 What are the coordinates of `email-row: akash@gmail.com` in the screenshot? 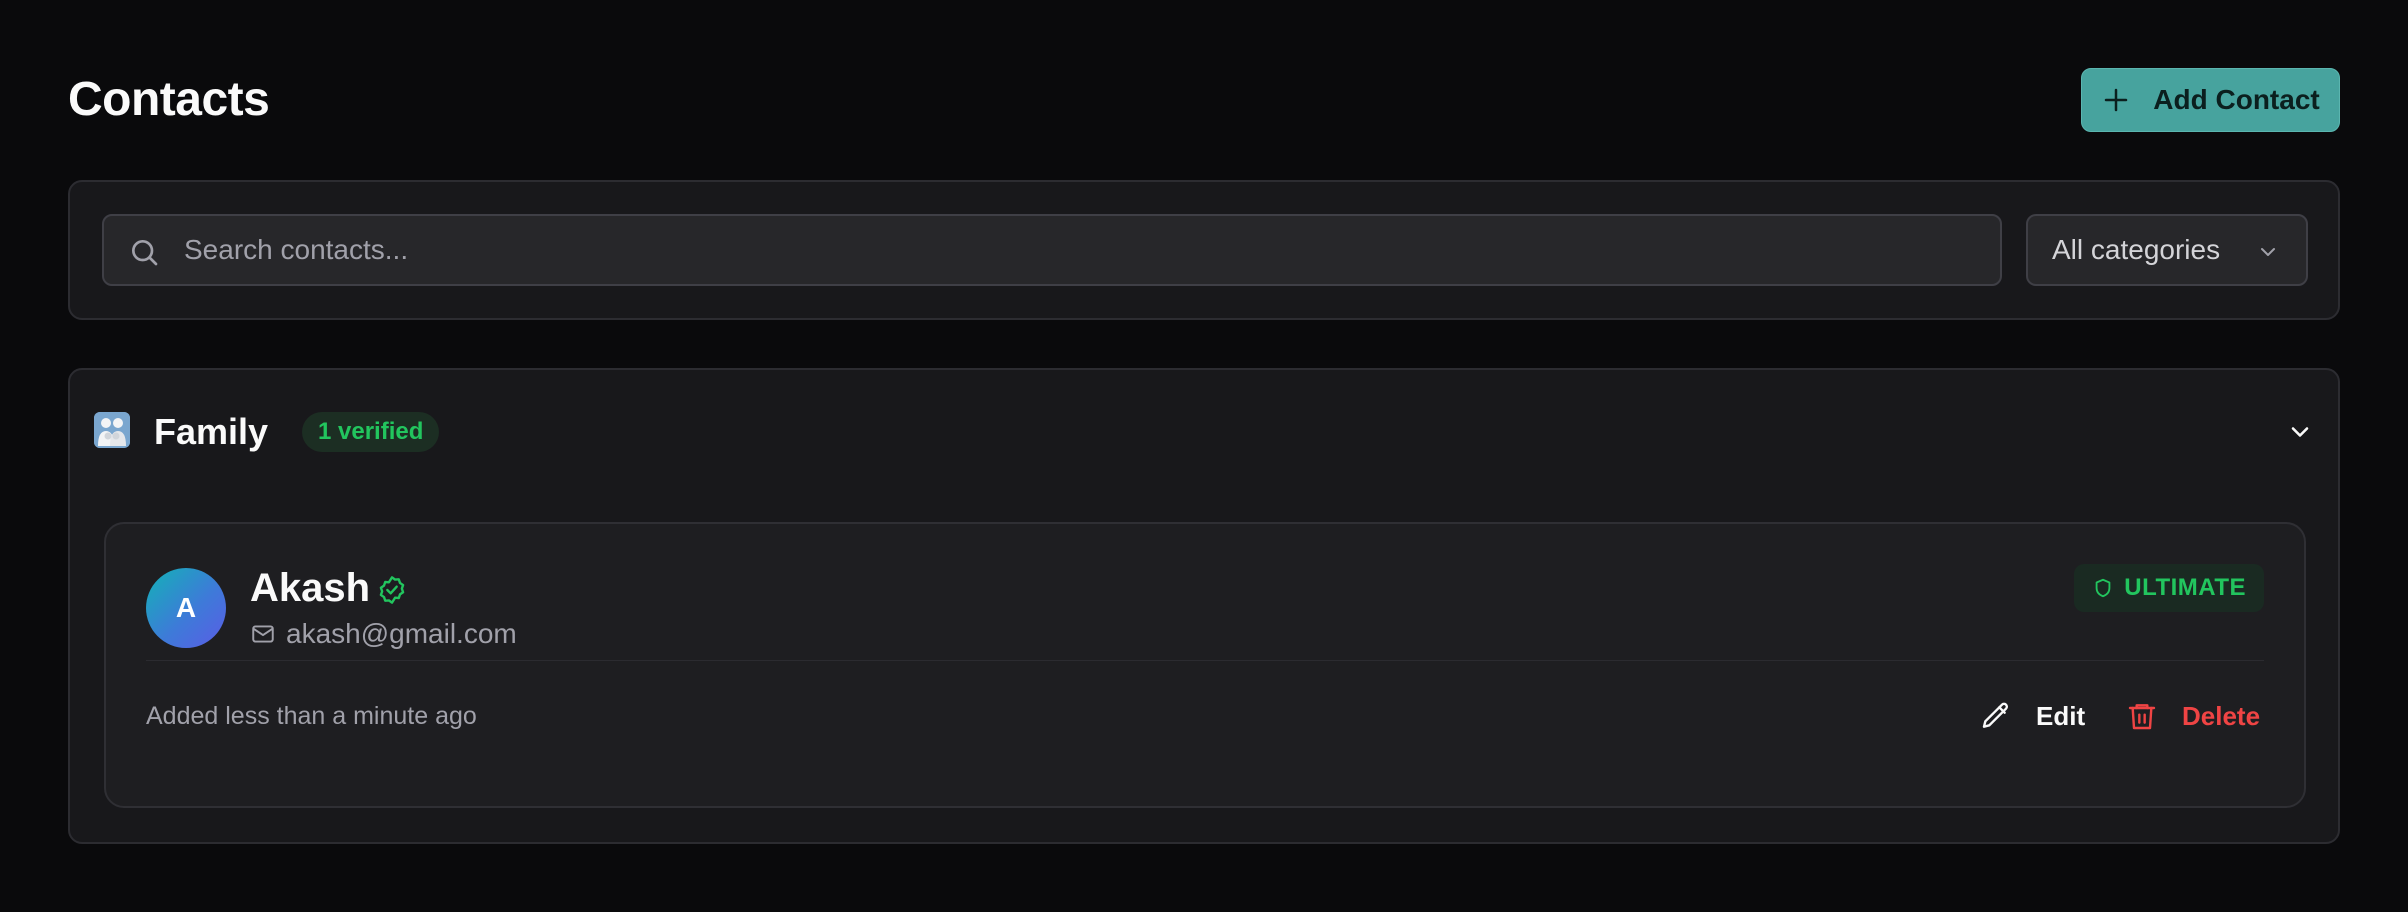 It's located at (383, 634).